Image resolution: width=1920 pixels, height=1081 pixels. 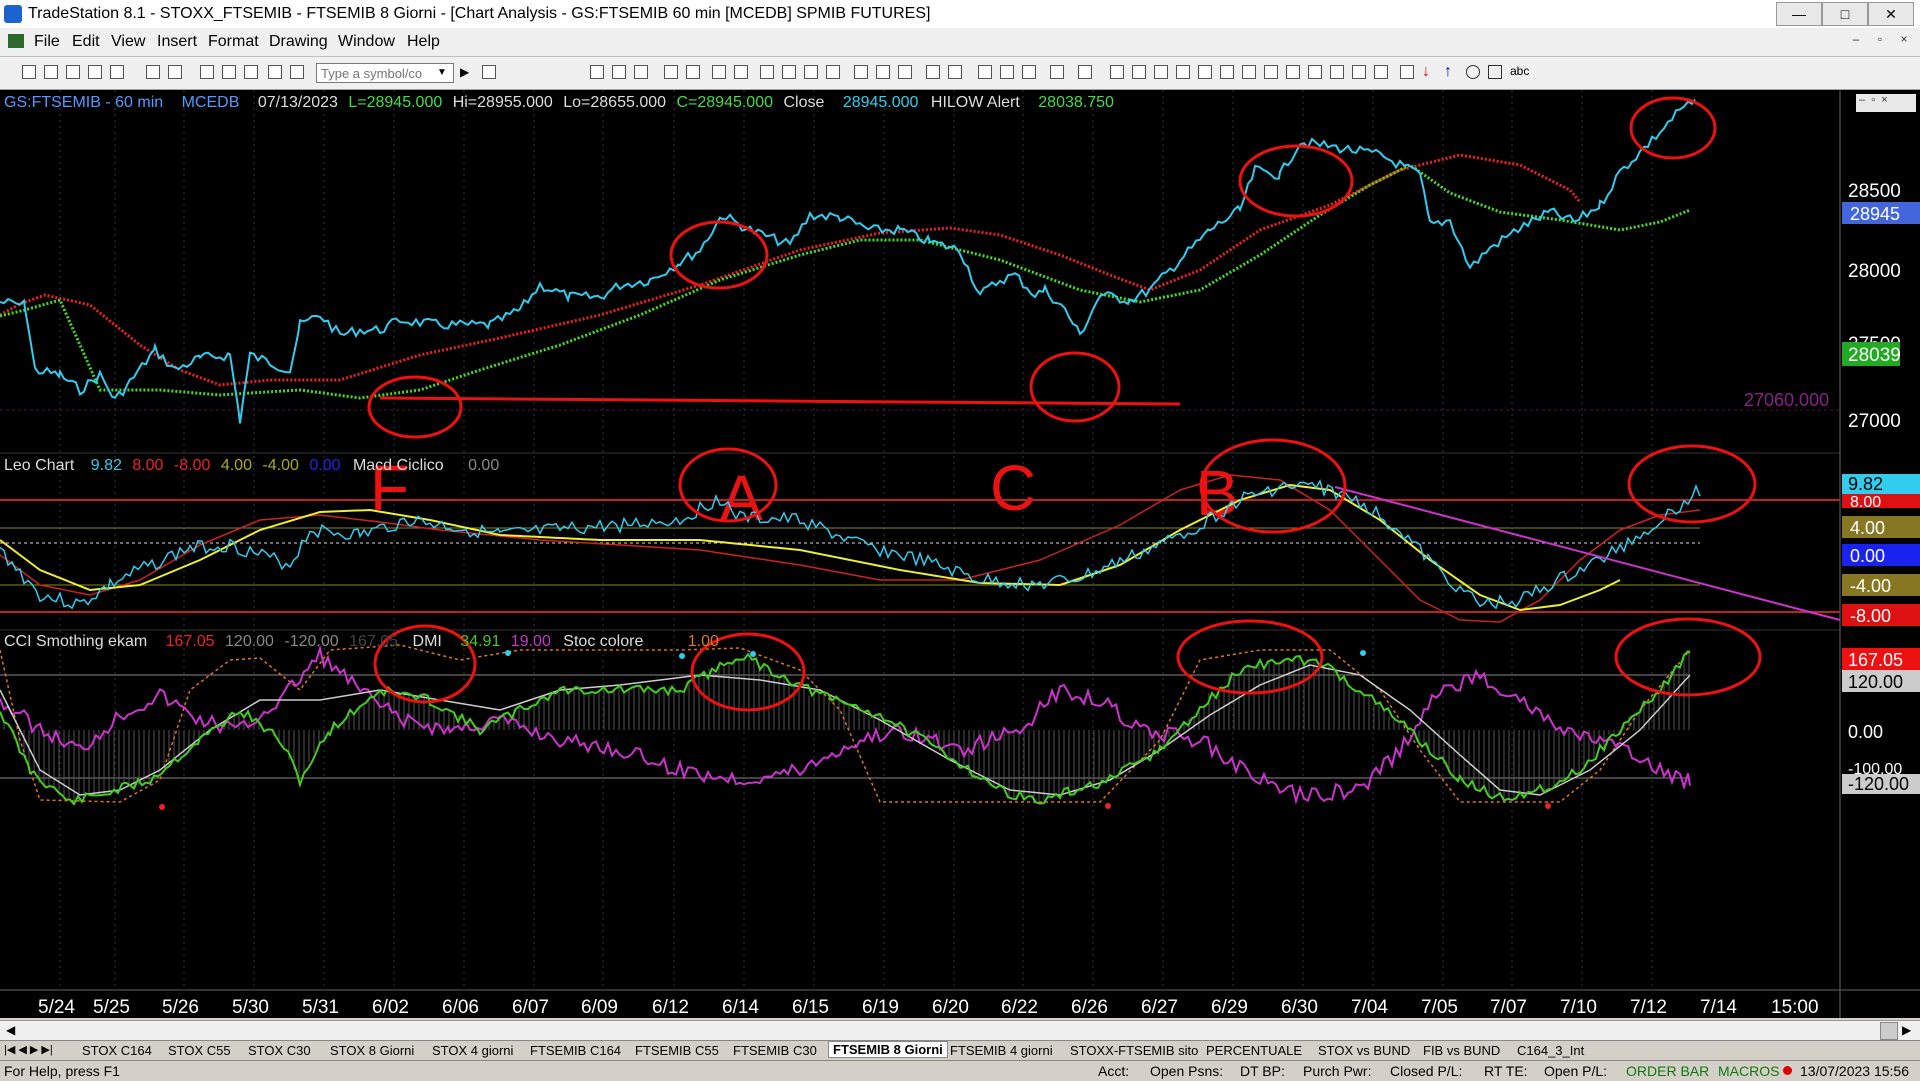 I want to click on maximize-button: □, so click(x=1845, y=14).